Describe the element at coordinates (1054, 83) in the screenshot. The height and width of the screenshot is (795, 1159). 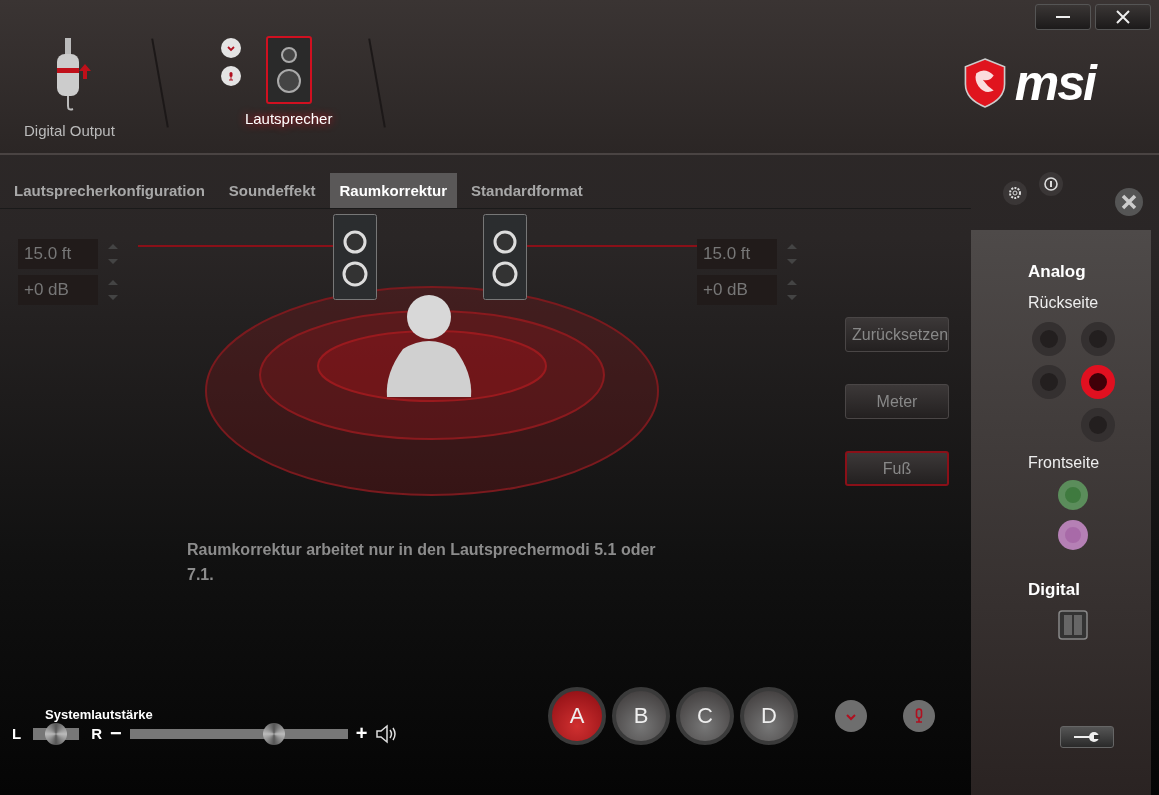
I see `logo-wordmark: msi` at that location.